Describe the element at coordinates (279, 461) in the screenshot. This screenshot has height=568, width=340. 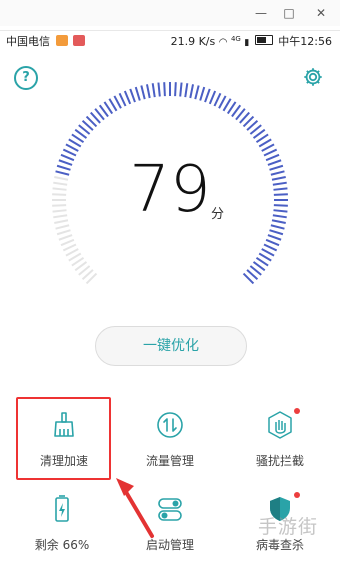
I see `tool-label: 骚扰拦截` at that location.